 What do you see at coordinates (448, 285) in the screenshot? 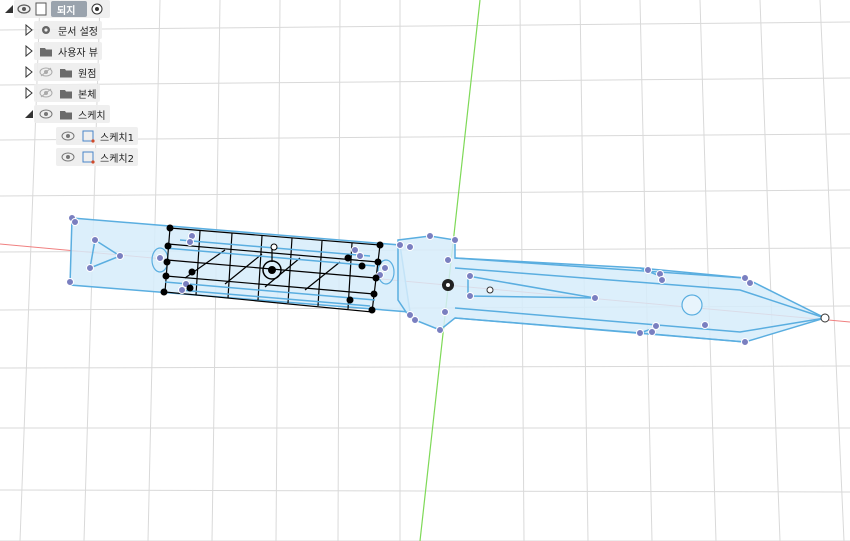
I see `origin-point-inner` at bounding box center [448, 285].